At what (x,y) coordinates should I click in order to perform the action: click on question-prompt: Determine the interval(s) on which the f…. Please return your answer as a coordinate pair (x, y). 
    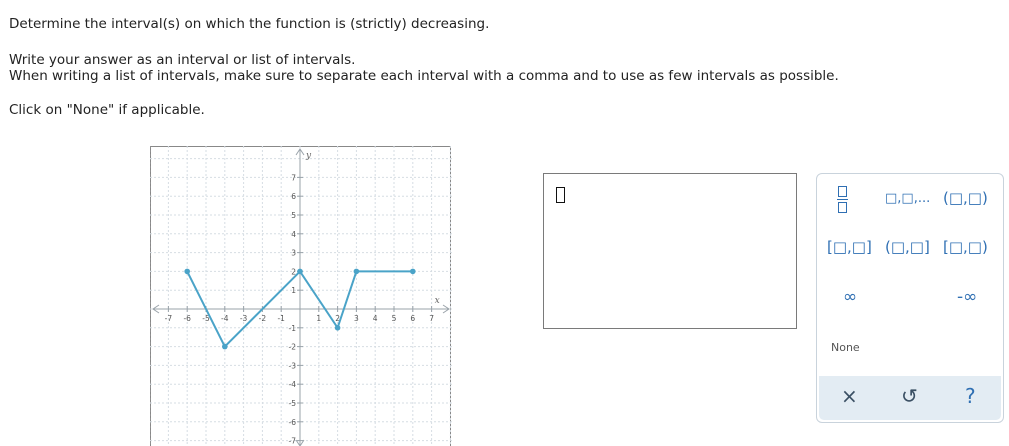
    Looking at the image, I should click on (249, 24).